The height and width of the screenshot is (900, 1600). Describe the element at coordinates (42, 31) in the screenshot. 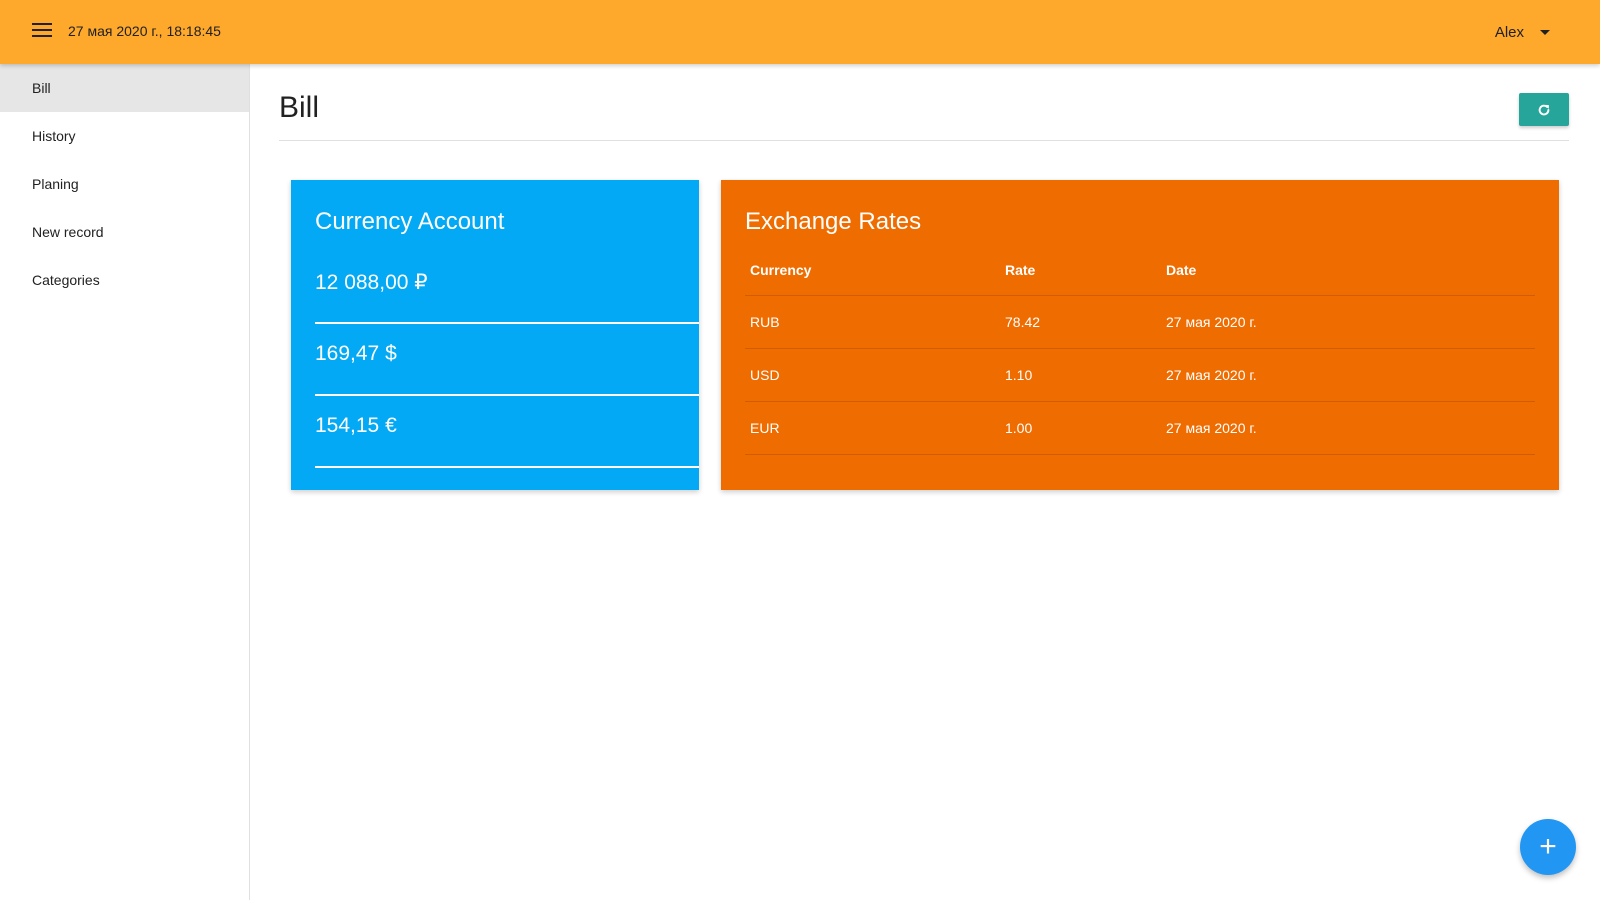

I see `hamburger-menu-icon` at that location.